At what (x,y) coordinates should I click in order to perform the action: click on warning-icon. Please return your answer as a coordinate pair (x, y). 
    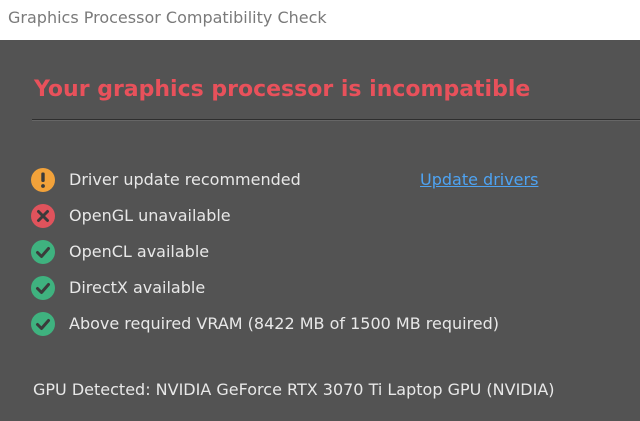
    Looking at the image, I should click on (43, 180).